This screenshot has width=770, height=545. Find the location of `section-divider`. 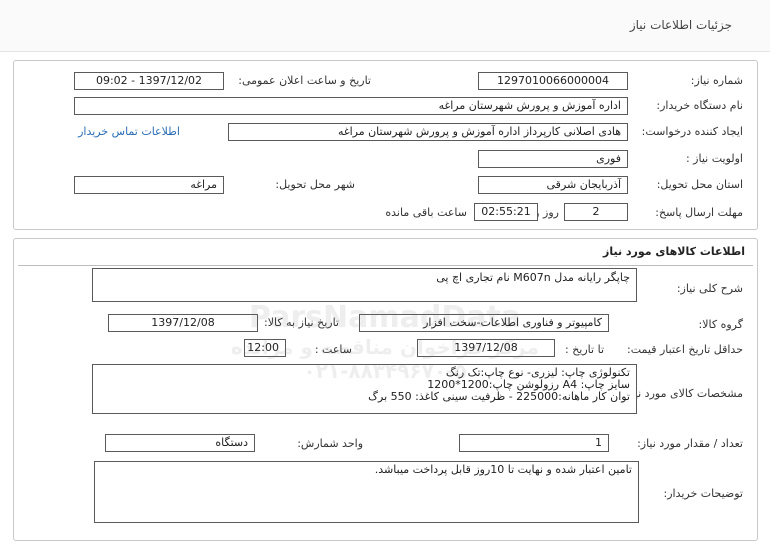

section-divider is located at coordinates (385, 265).